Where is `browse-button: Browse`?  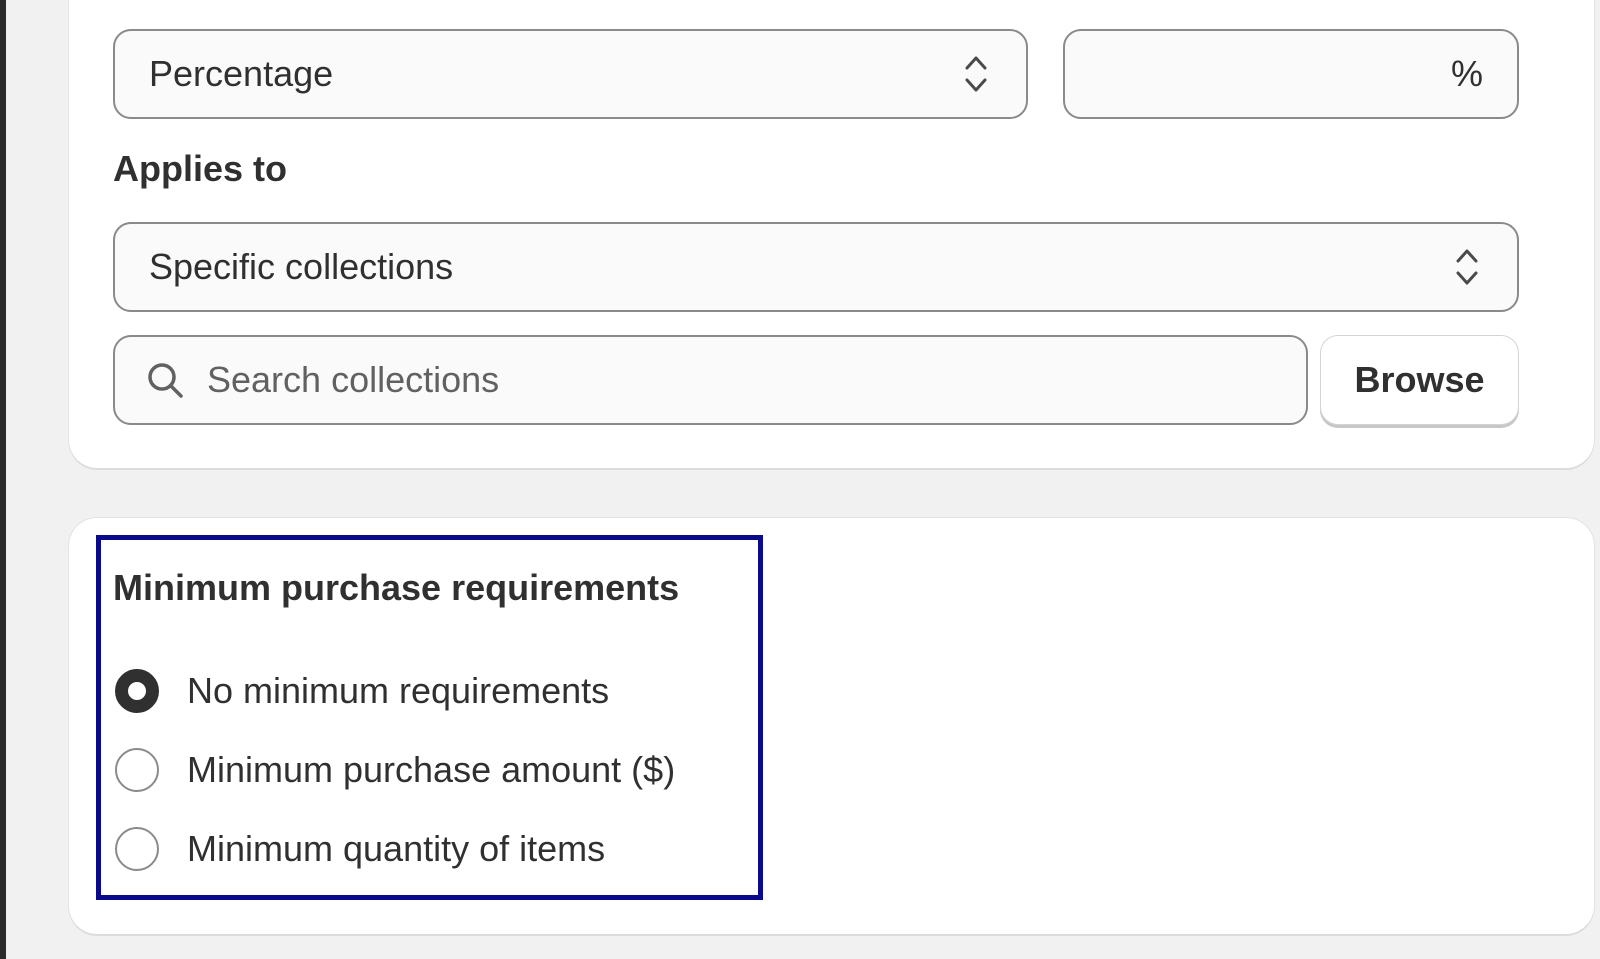 browse-button: Browse is located at coordinates (1419, 380).